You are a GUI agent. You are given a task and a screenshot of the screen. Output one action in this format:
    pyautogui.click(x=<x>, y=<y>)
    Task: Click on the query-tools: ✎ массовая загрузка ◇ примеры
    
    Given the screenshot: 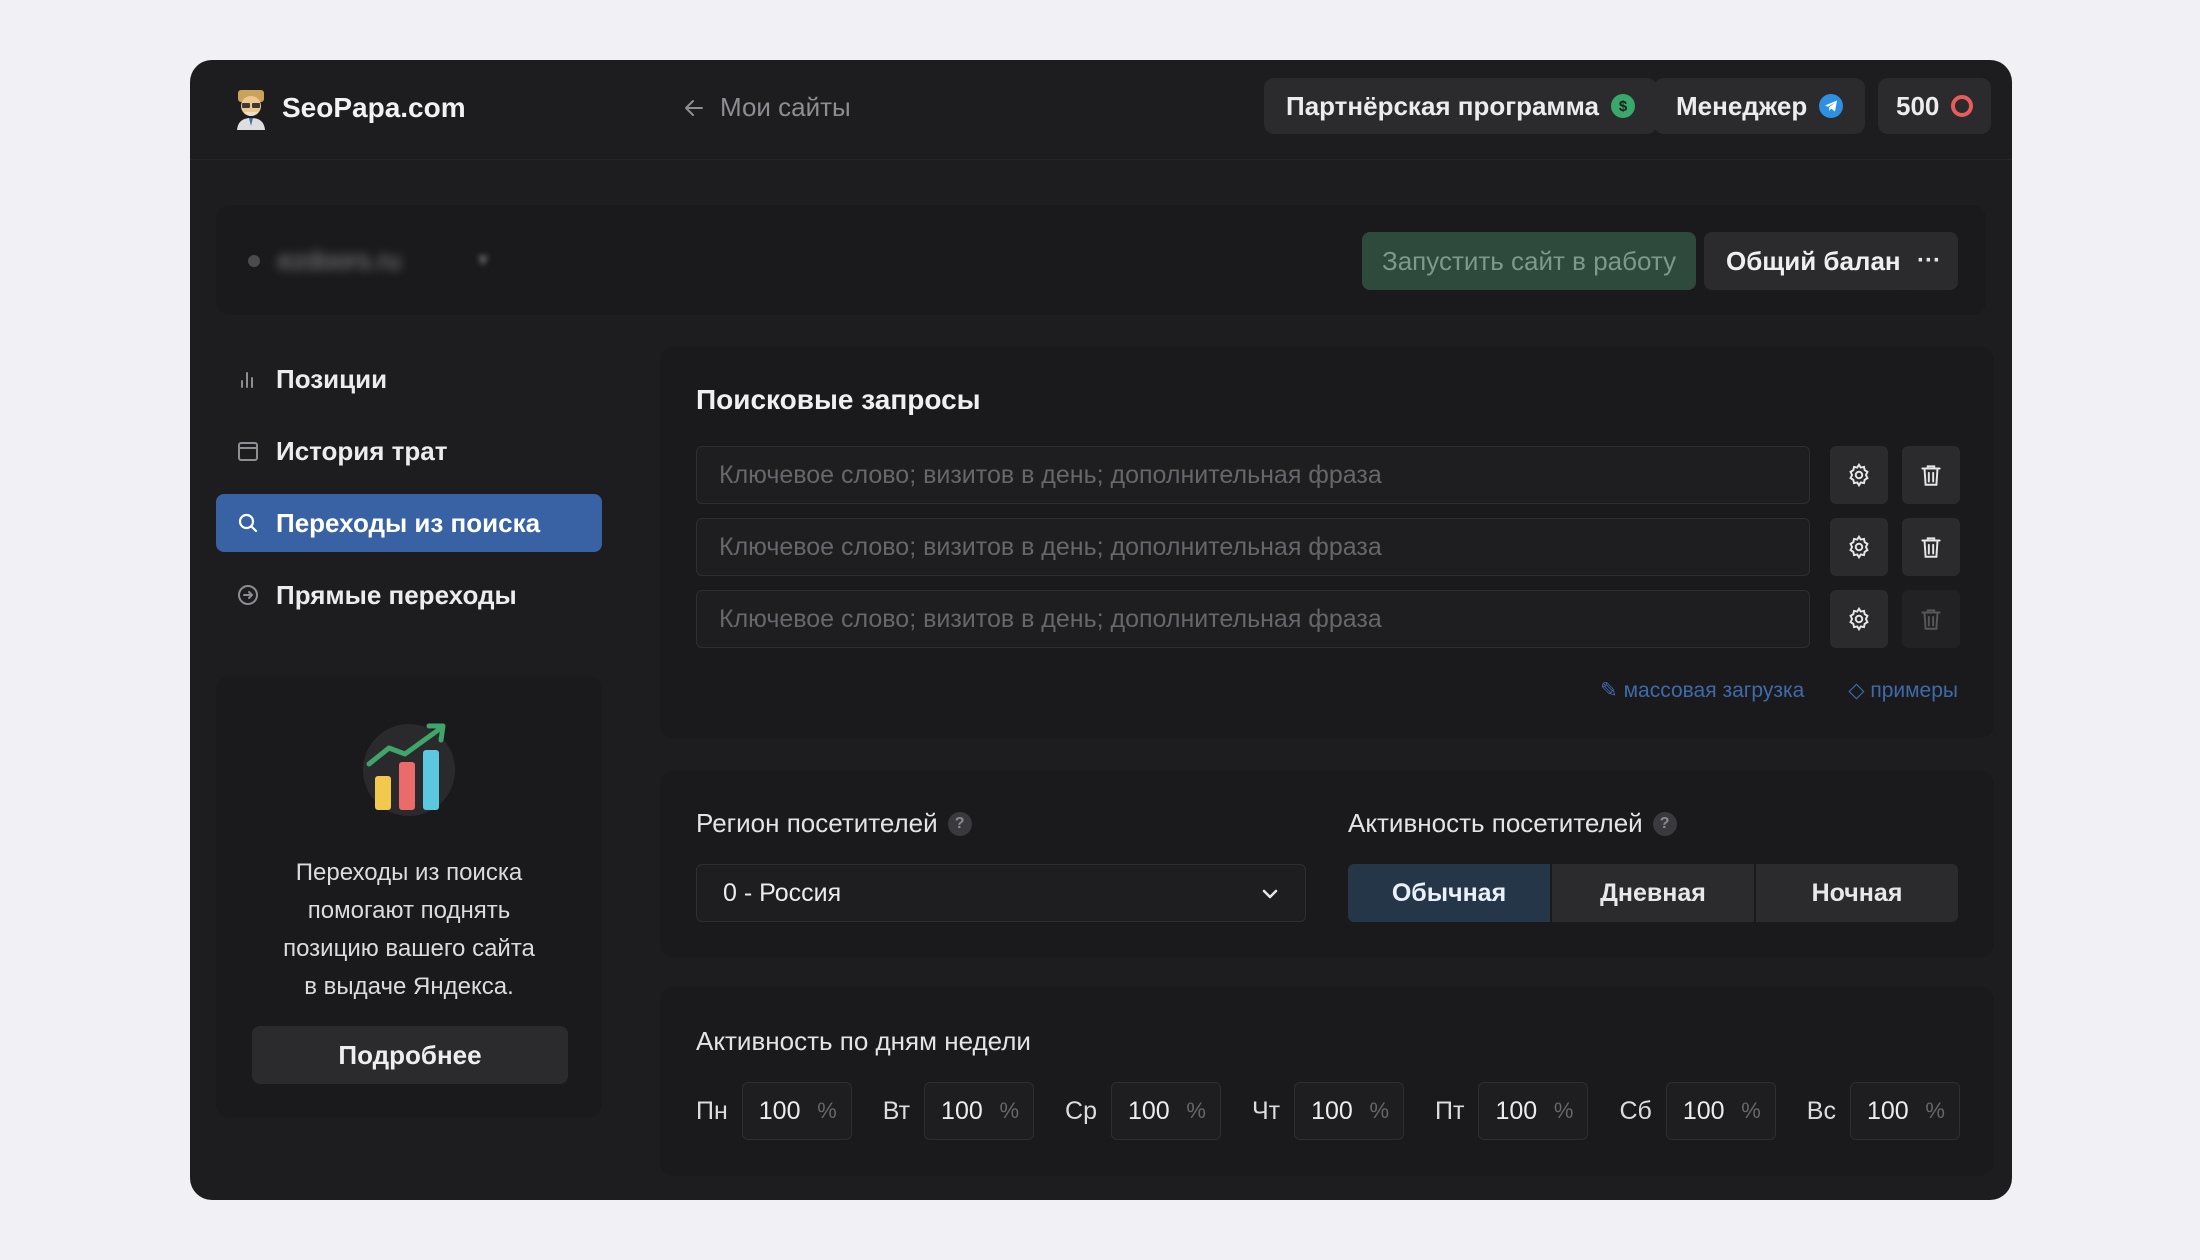 What is the action you would take?
    pyautogui.click(x=1779, y=690)
    